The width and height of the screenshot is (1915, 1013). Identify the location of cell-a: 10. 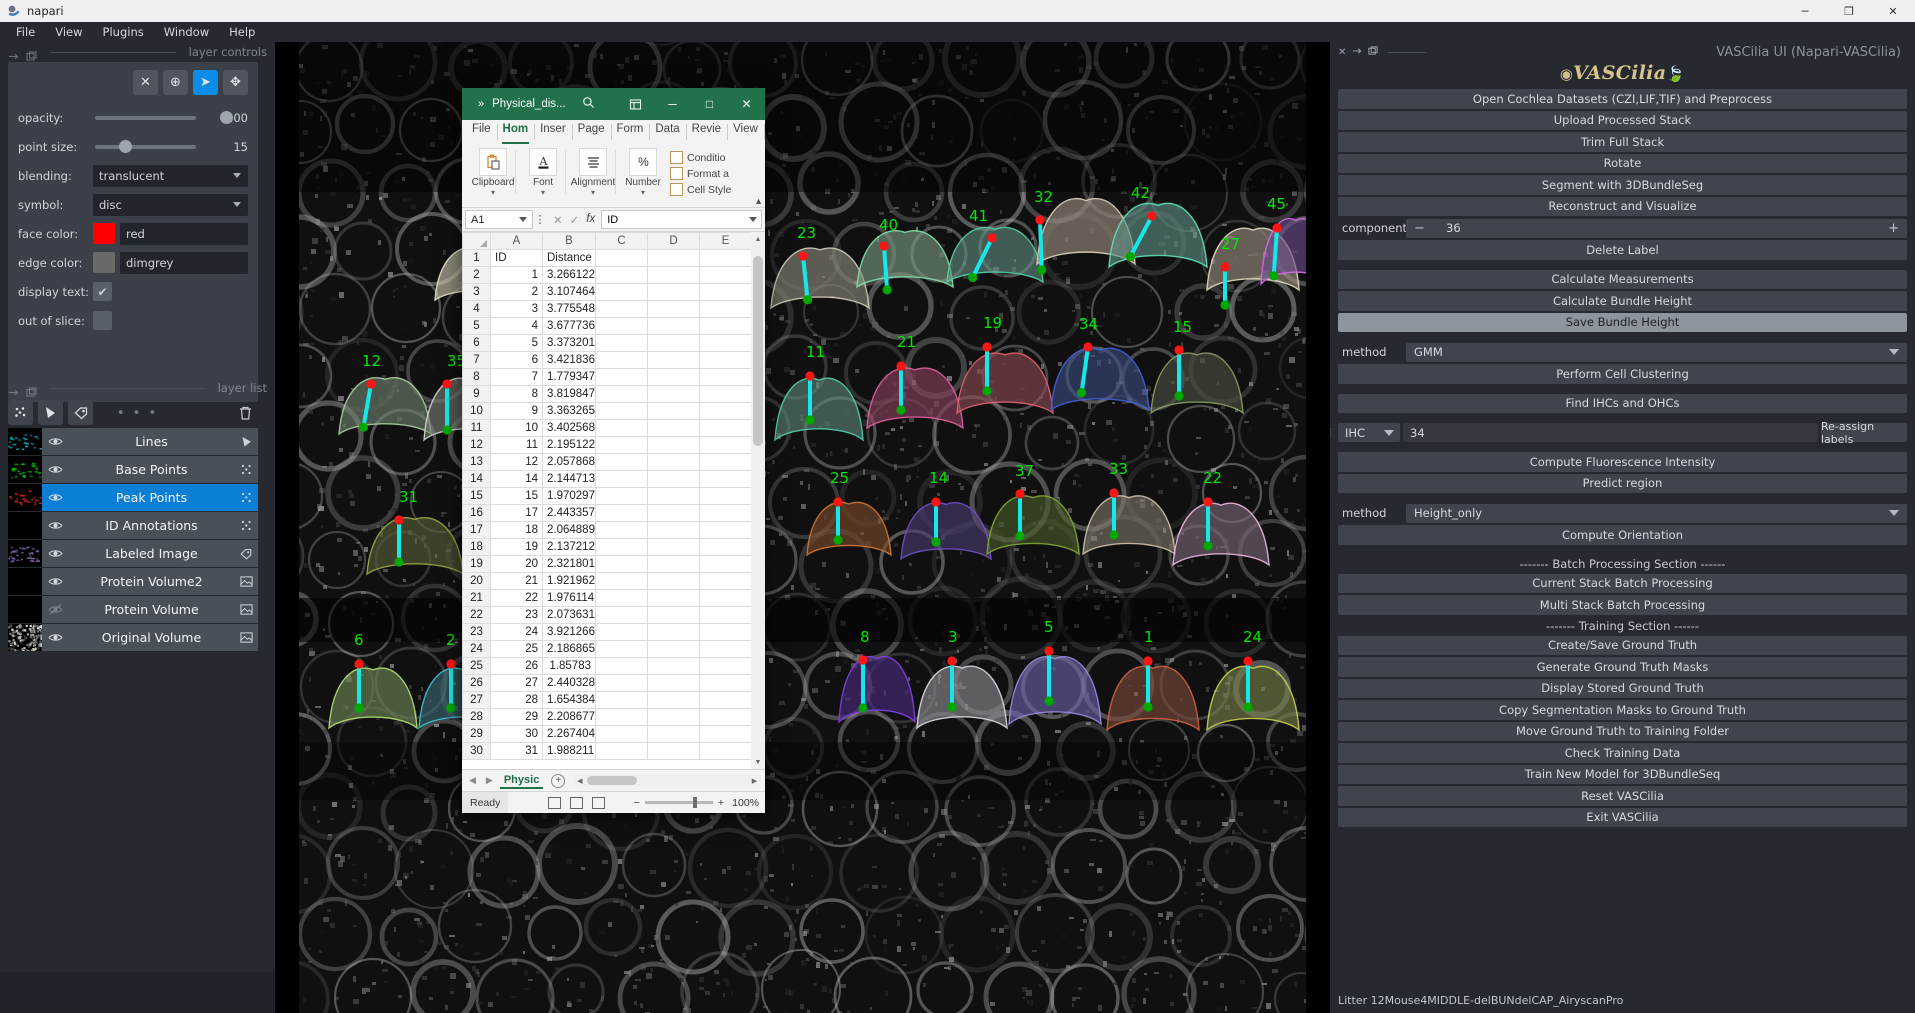
(516, 428).